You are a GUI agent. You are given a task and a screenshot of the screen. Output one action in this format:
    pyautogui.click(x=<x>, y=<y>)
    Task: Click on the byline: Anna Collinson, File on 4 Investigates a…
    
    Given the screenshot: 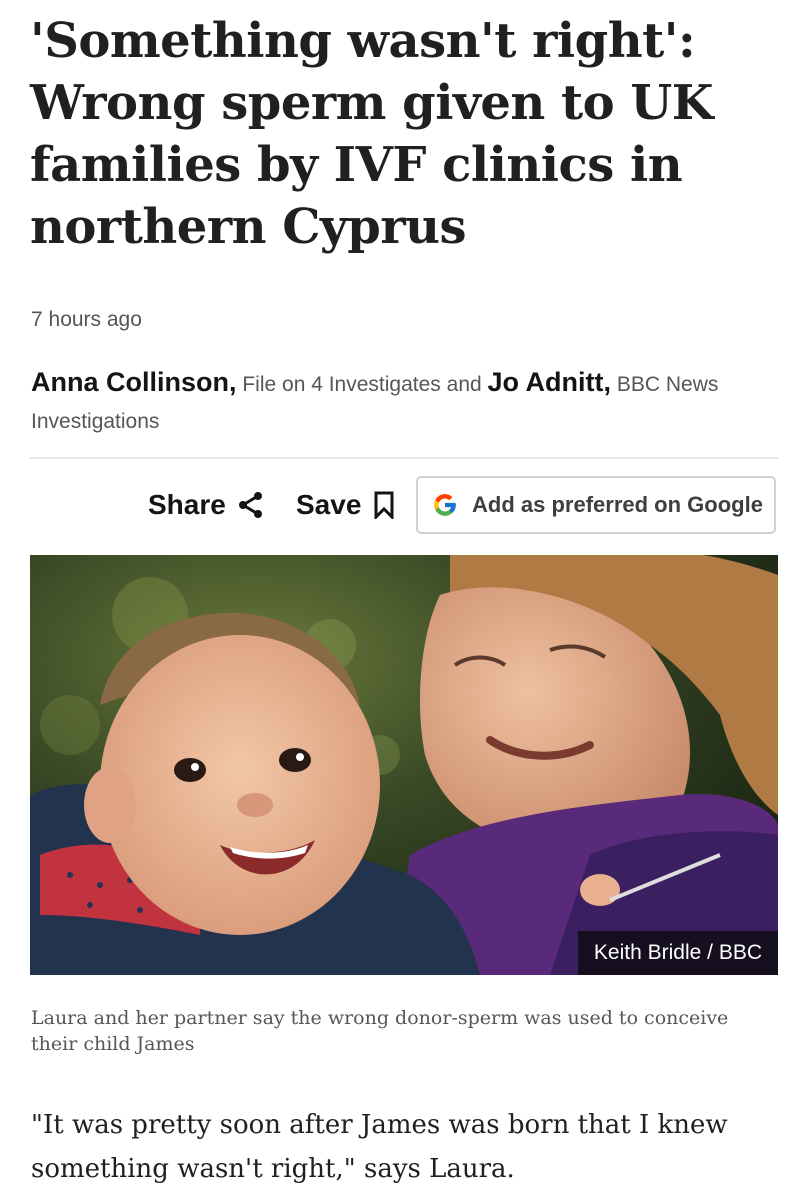 What is the action you would take?
    pyautogui.click(x=401, y=402)
    